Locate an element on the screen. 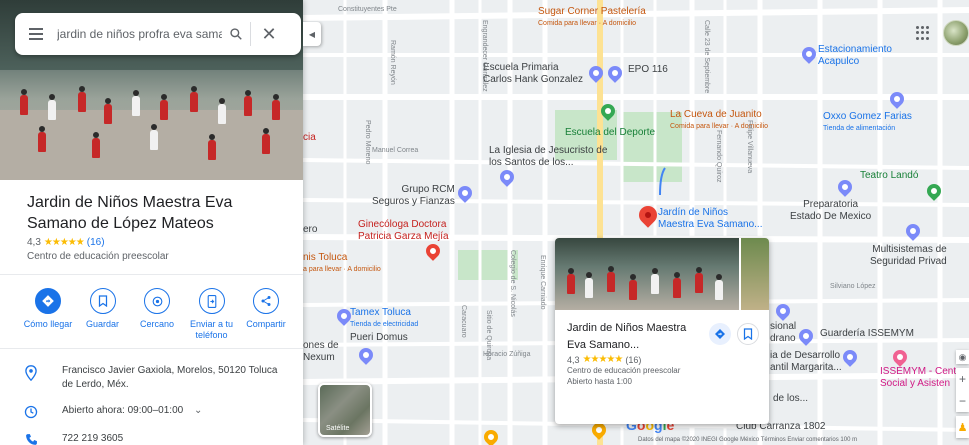 This screenshot has width=969, height=445. caret-left-icon: ◀ is located at coordinates (312, 34).